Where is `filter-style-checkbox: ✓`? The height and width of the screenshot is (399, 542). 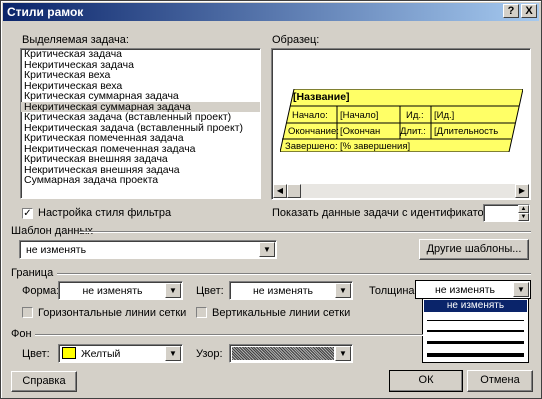 filter-style-checkbox: ✓ is located at coordinates (27, 213).